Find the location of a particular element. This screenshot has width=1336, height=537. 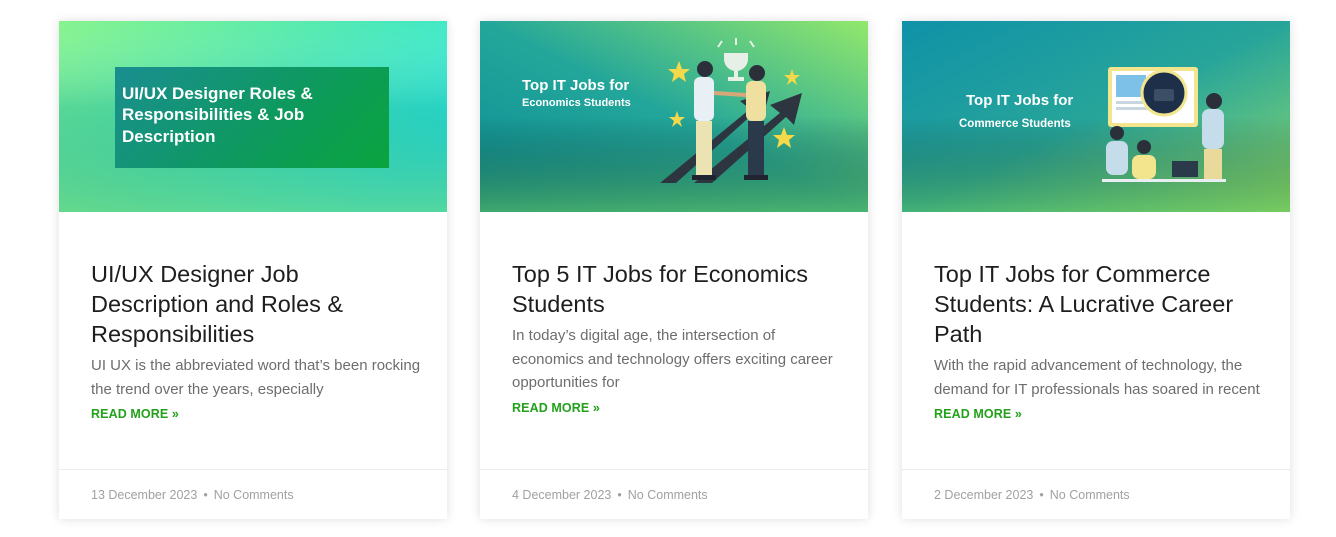

post-thumbnail-image is located at coordinates (674, 116).